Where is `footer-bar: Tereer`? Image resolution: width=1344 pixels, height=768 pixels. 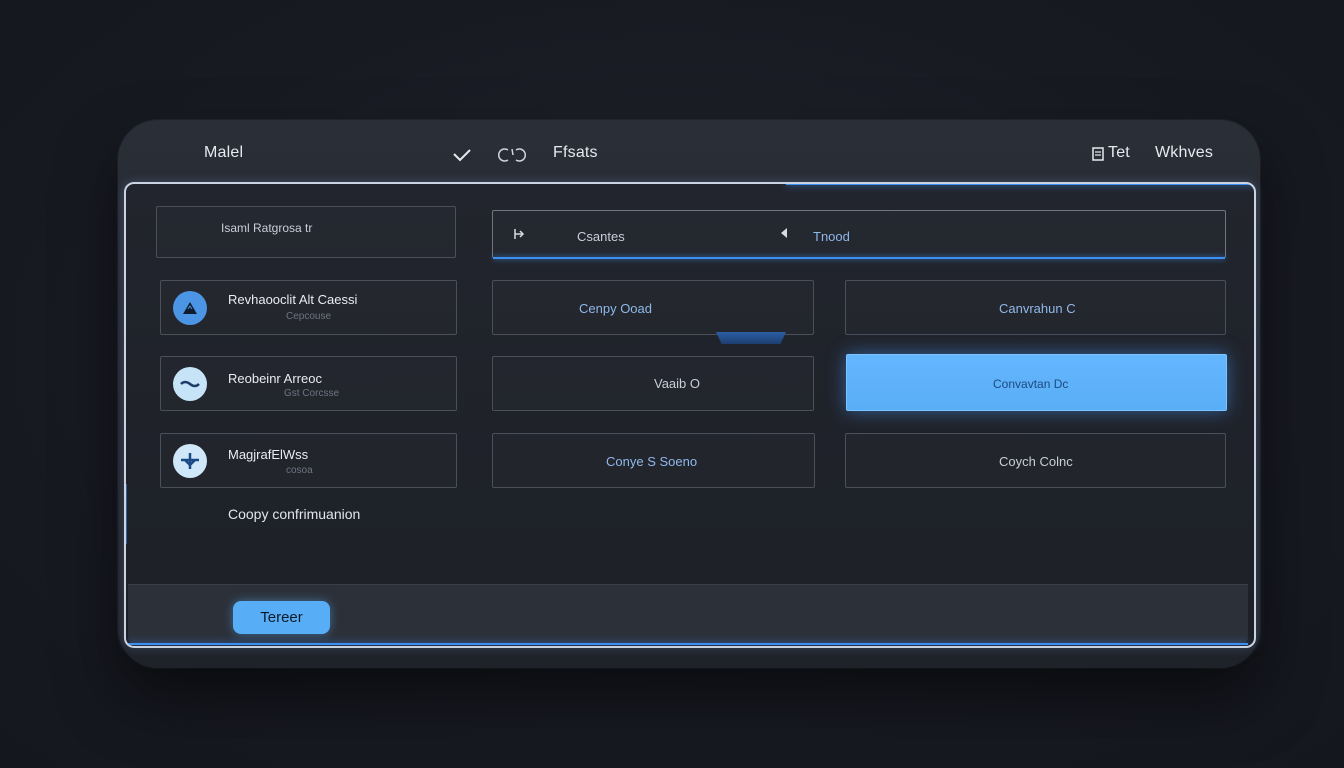
footer-bar: Tereer is located at coordinates (688, 614).